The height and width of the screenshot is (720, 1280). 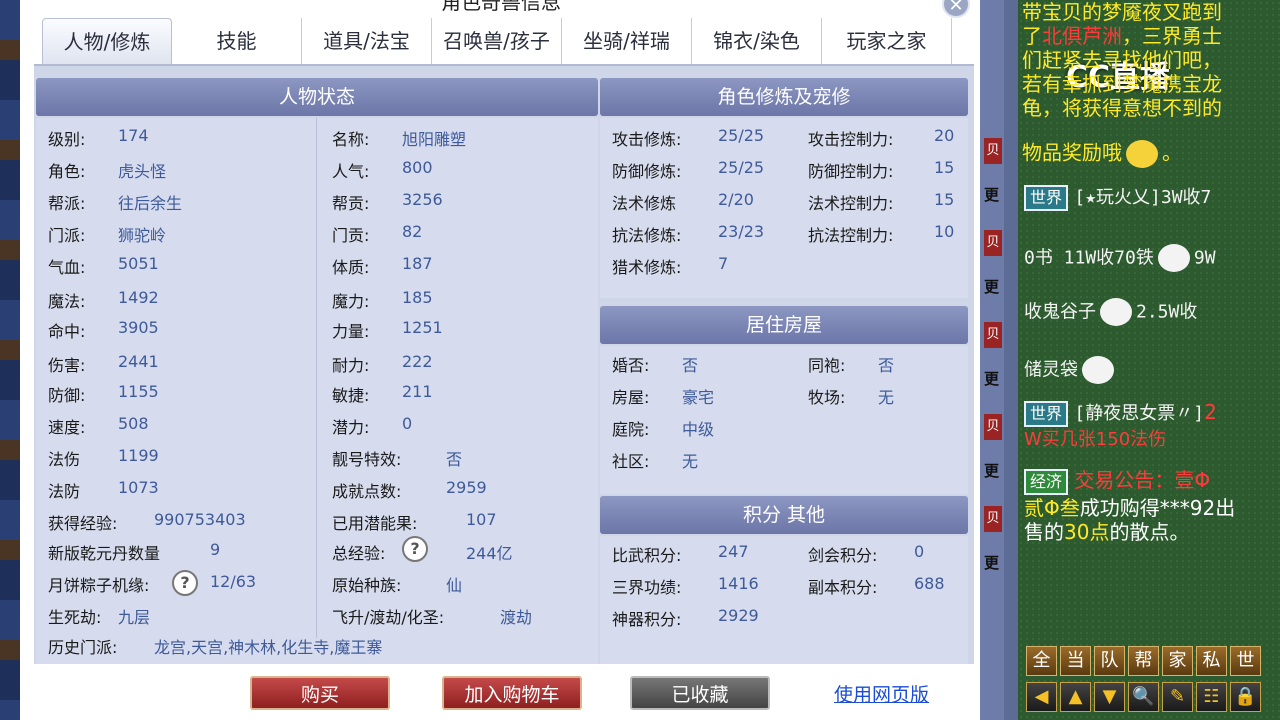 I want to click on chat-tab-private: 私, so click(x=1211, y=661).